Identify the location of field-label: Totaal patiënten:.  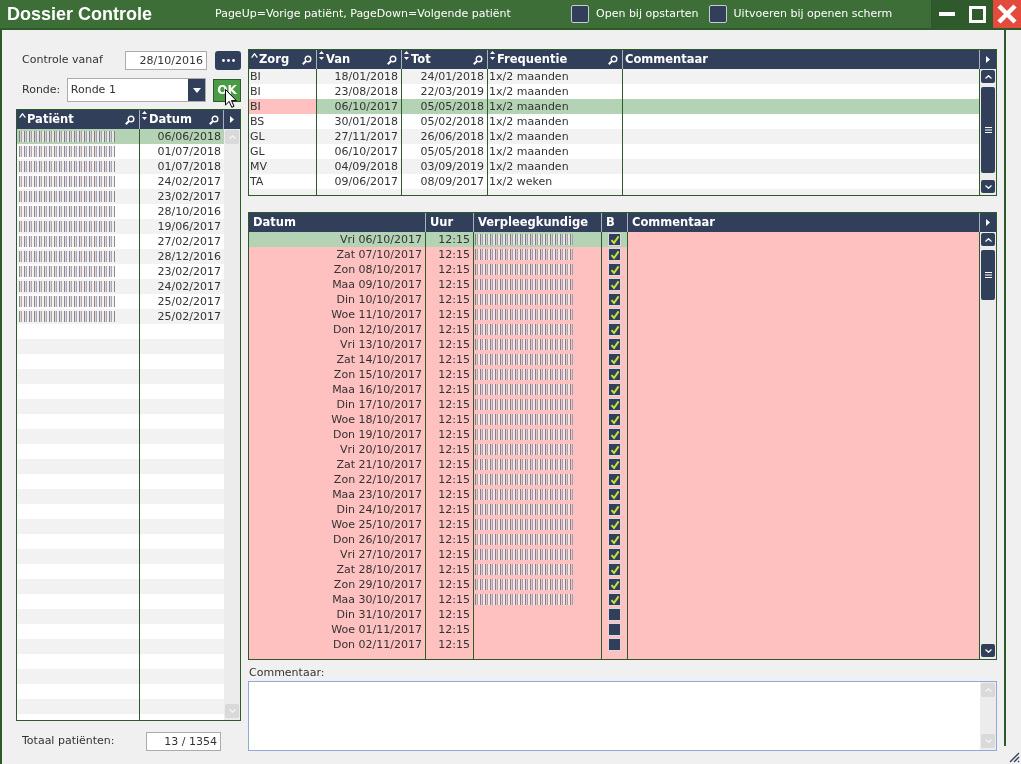
(69, 741).